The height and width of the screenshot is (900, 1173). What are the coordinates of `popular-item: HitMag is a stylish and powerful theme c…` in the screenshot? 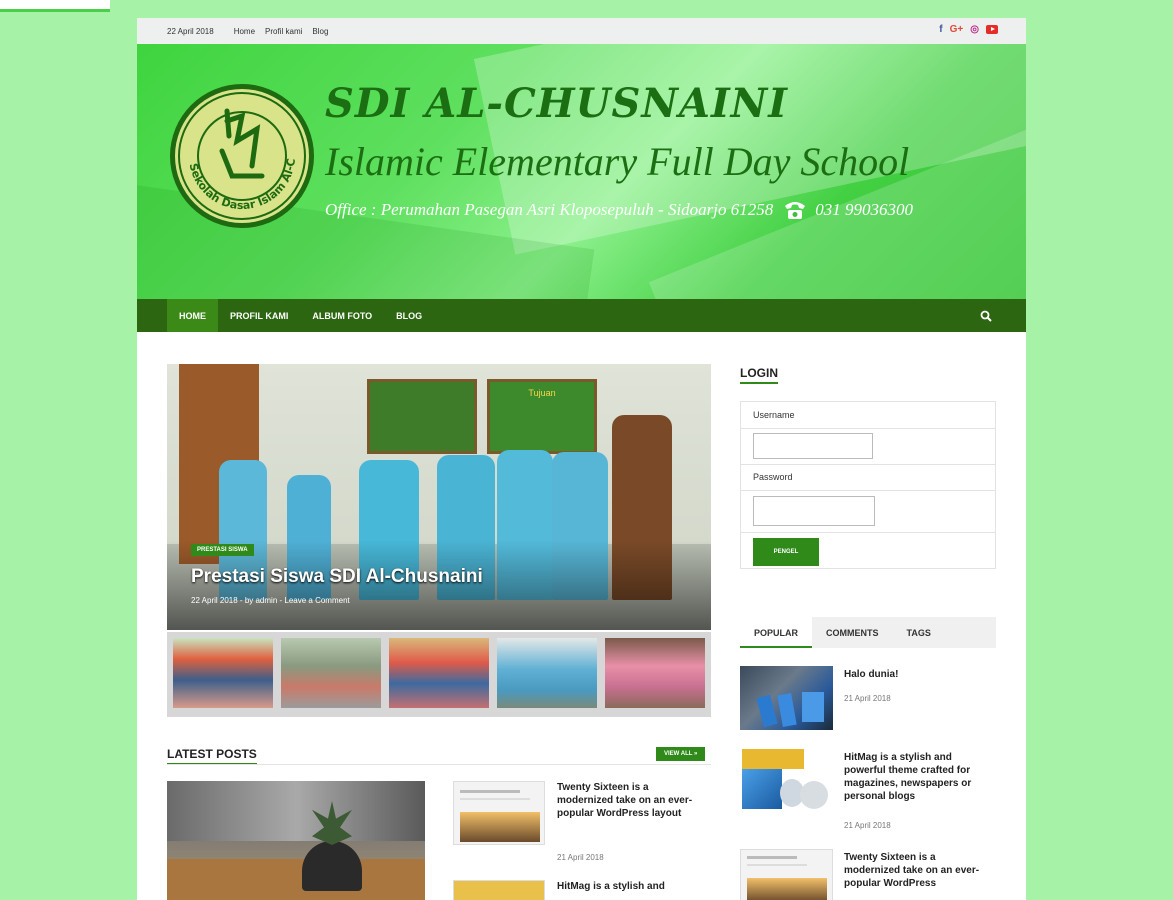 It's located at (868, 794).